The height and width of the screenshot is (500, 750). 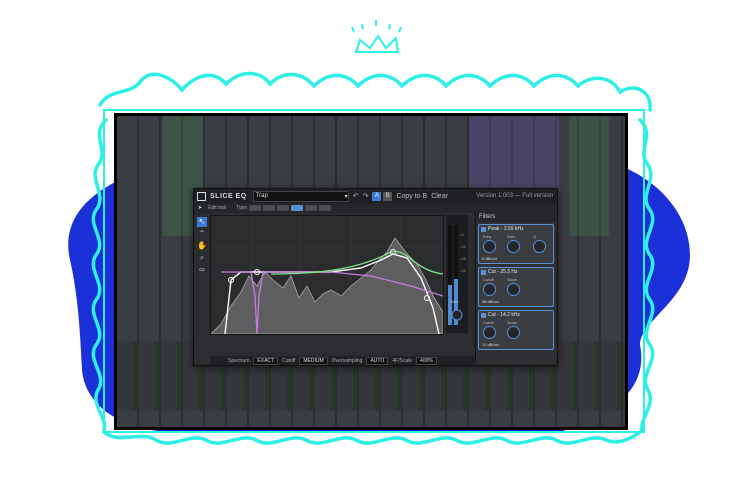 What do you see at coordinates (539, 246) in the screenshot?
I see `q-knob` at bounding box center [539, 246].